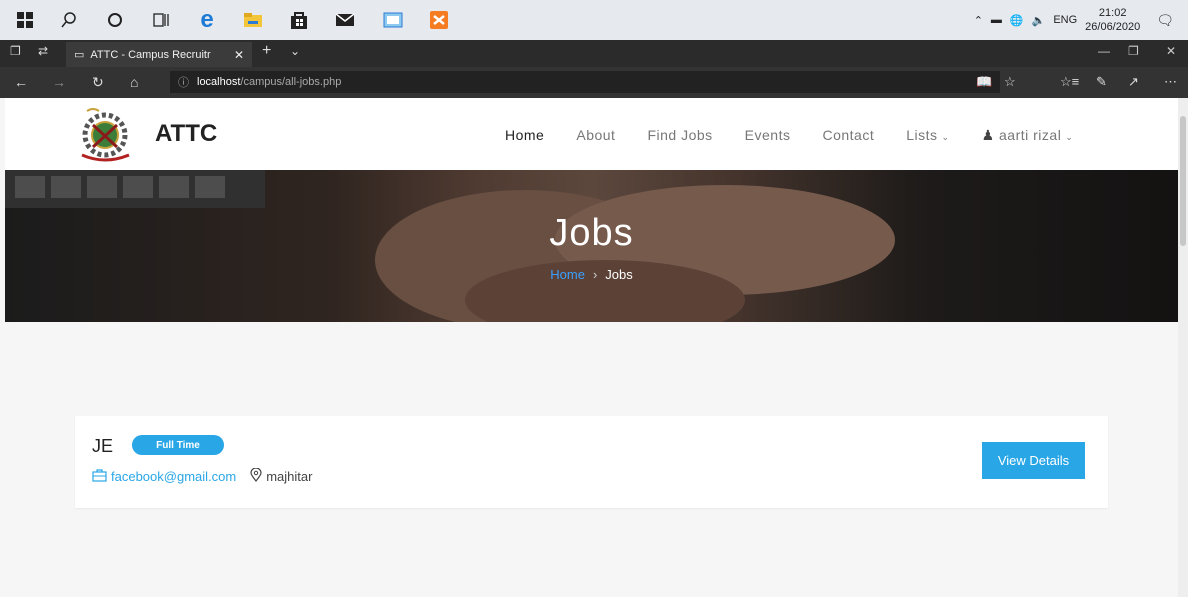 Image resolution: width=1188 pixels, height=597 pixels. I want to click on job-meta: facebook@gmail.com majhitar, so click(202, 476).